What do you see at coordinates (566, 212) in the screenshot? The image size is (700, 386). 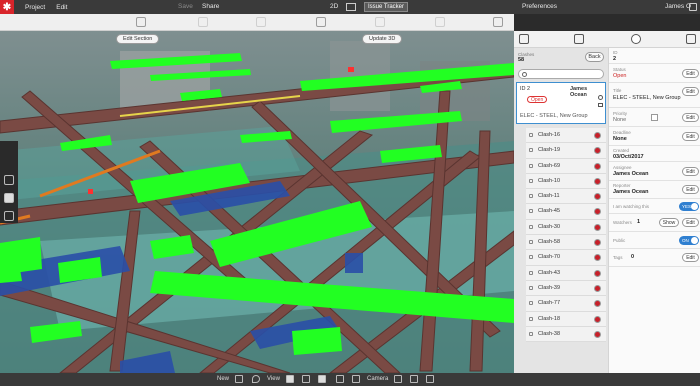 I see `list-item: Clash-45` at bounding box center [566, 212].